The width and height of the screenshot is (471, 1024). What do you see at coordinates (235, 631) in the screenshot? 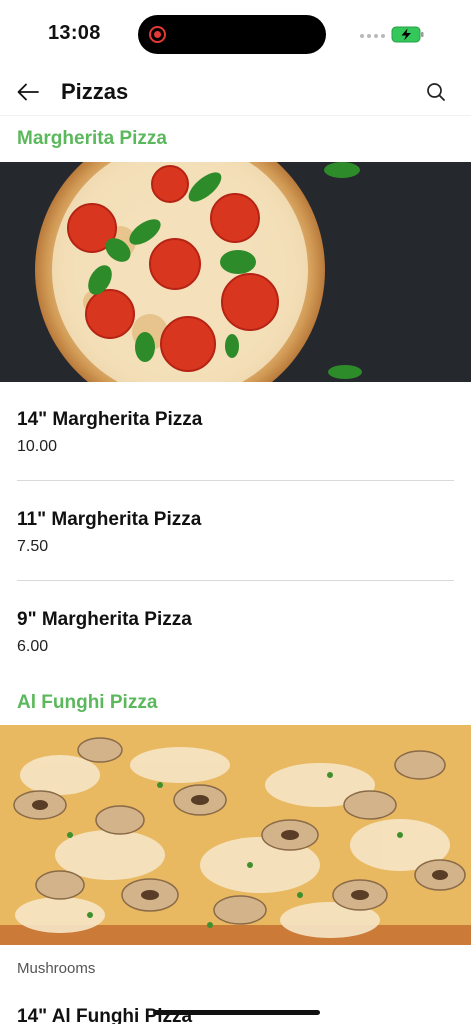
I see `menu-item: 9" Margherita Pizza 6.00` at bounding box center [235, 631].